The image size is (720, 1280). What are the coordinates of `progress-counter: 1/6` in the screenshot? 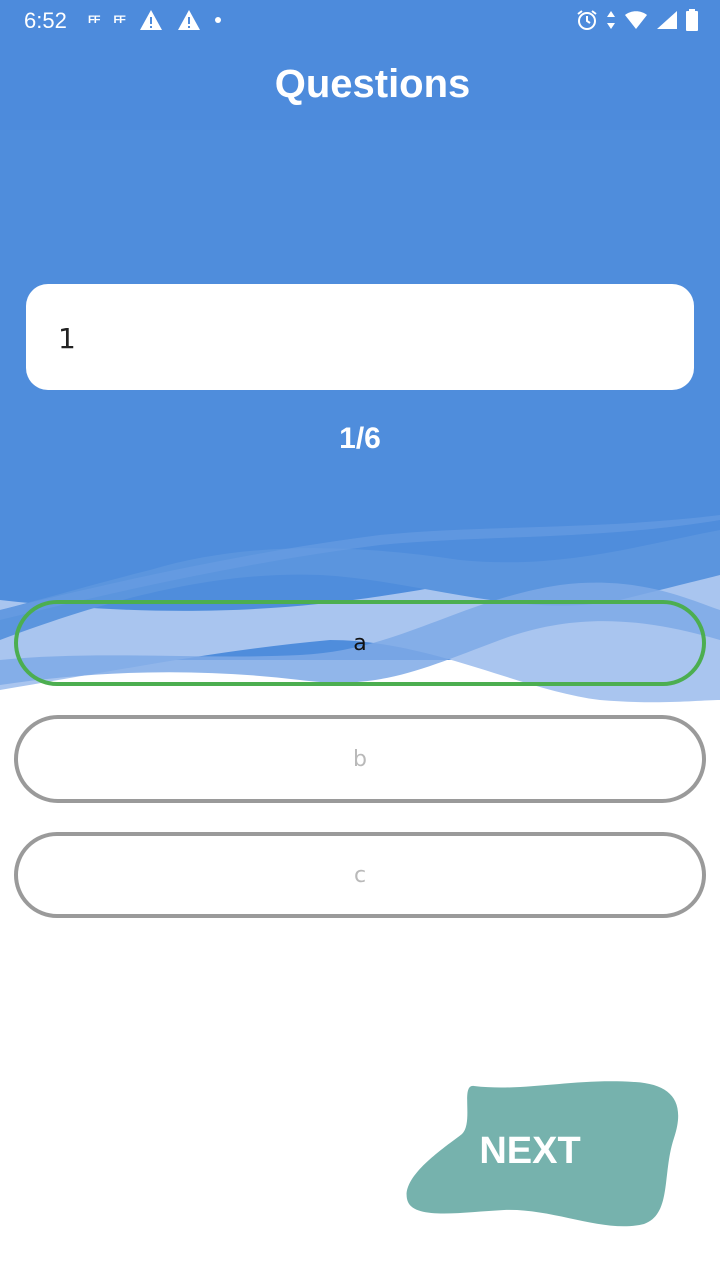 It's located at (360, 438).